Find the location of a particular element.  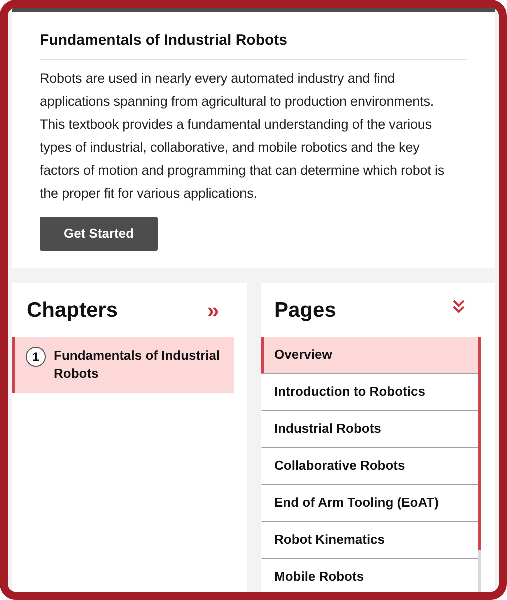

chapter-number: 1 is located at coordinates (36, 356).